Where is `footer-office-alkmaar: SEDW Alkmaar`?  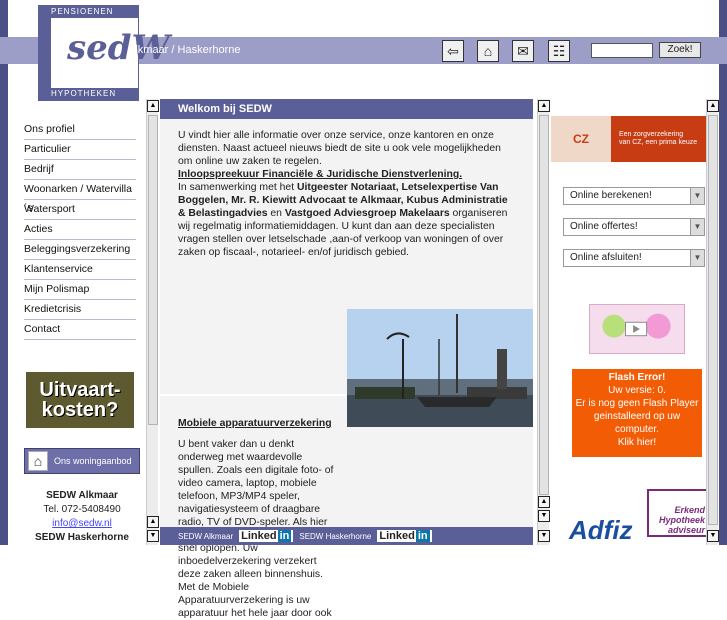 footer-office-alkmaar: SEDW Alkmaar is located at coordinates (206, 536).